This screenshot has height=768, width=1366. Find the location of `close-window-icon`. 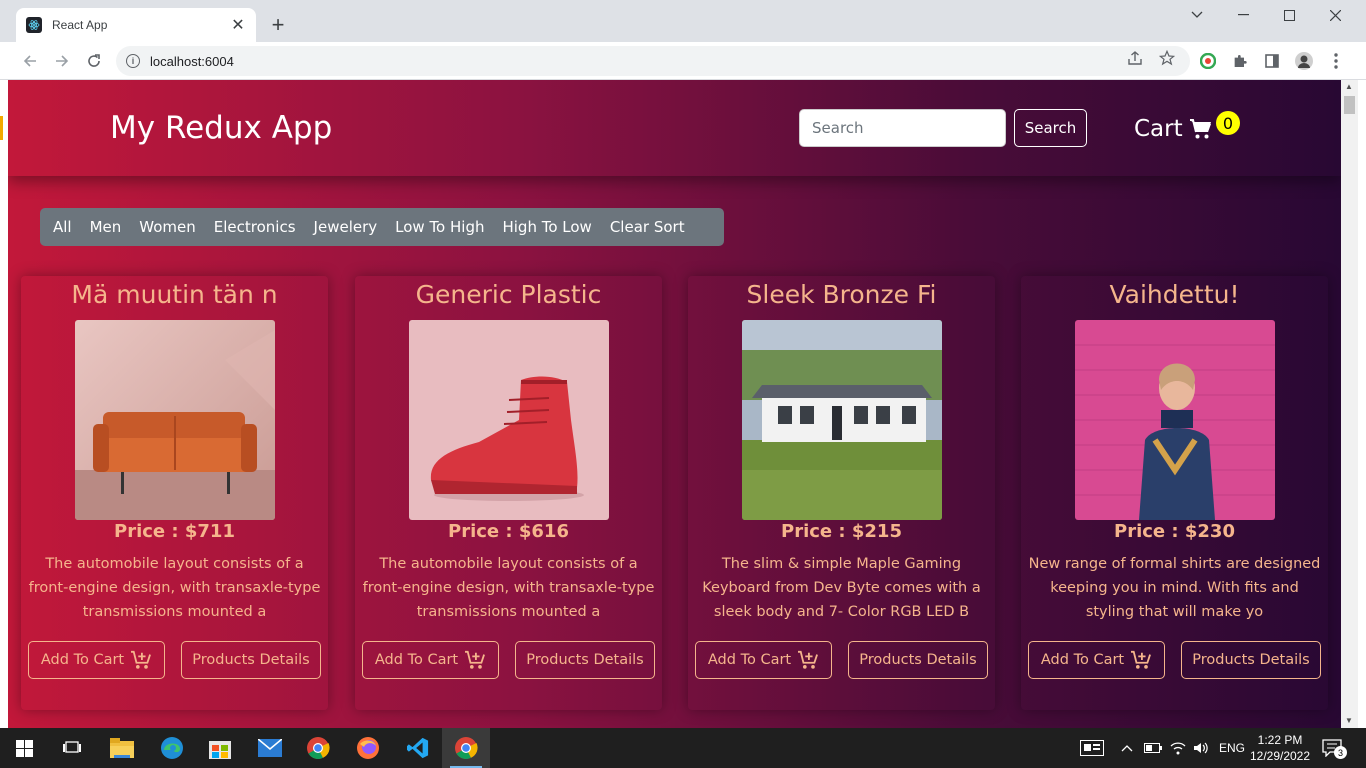

close-window-icon is located at coordinates (1335, 15).